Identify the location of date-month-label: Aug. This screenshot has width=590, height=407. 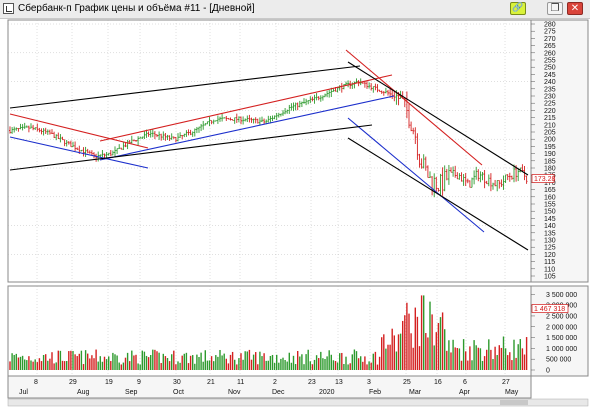
(83, 392).